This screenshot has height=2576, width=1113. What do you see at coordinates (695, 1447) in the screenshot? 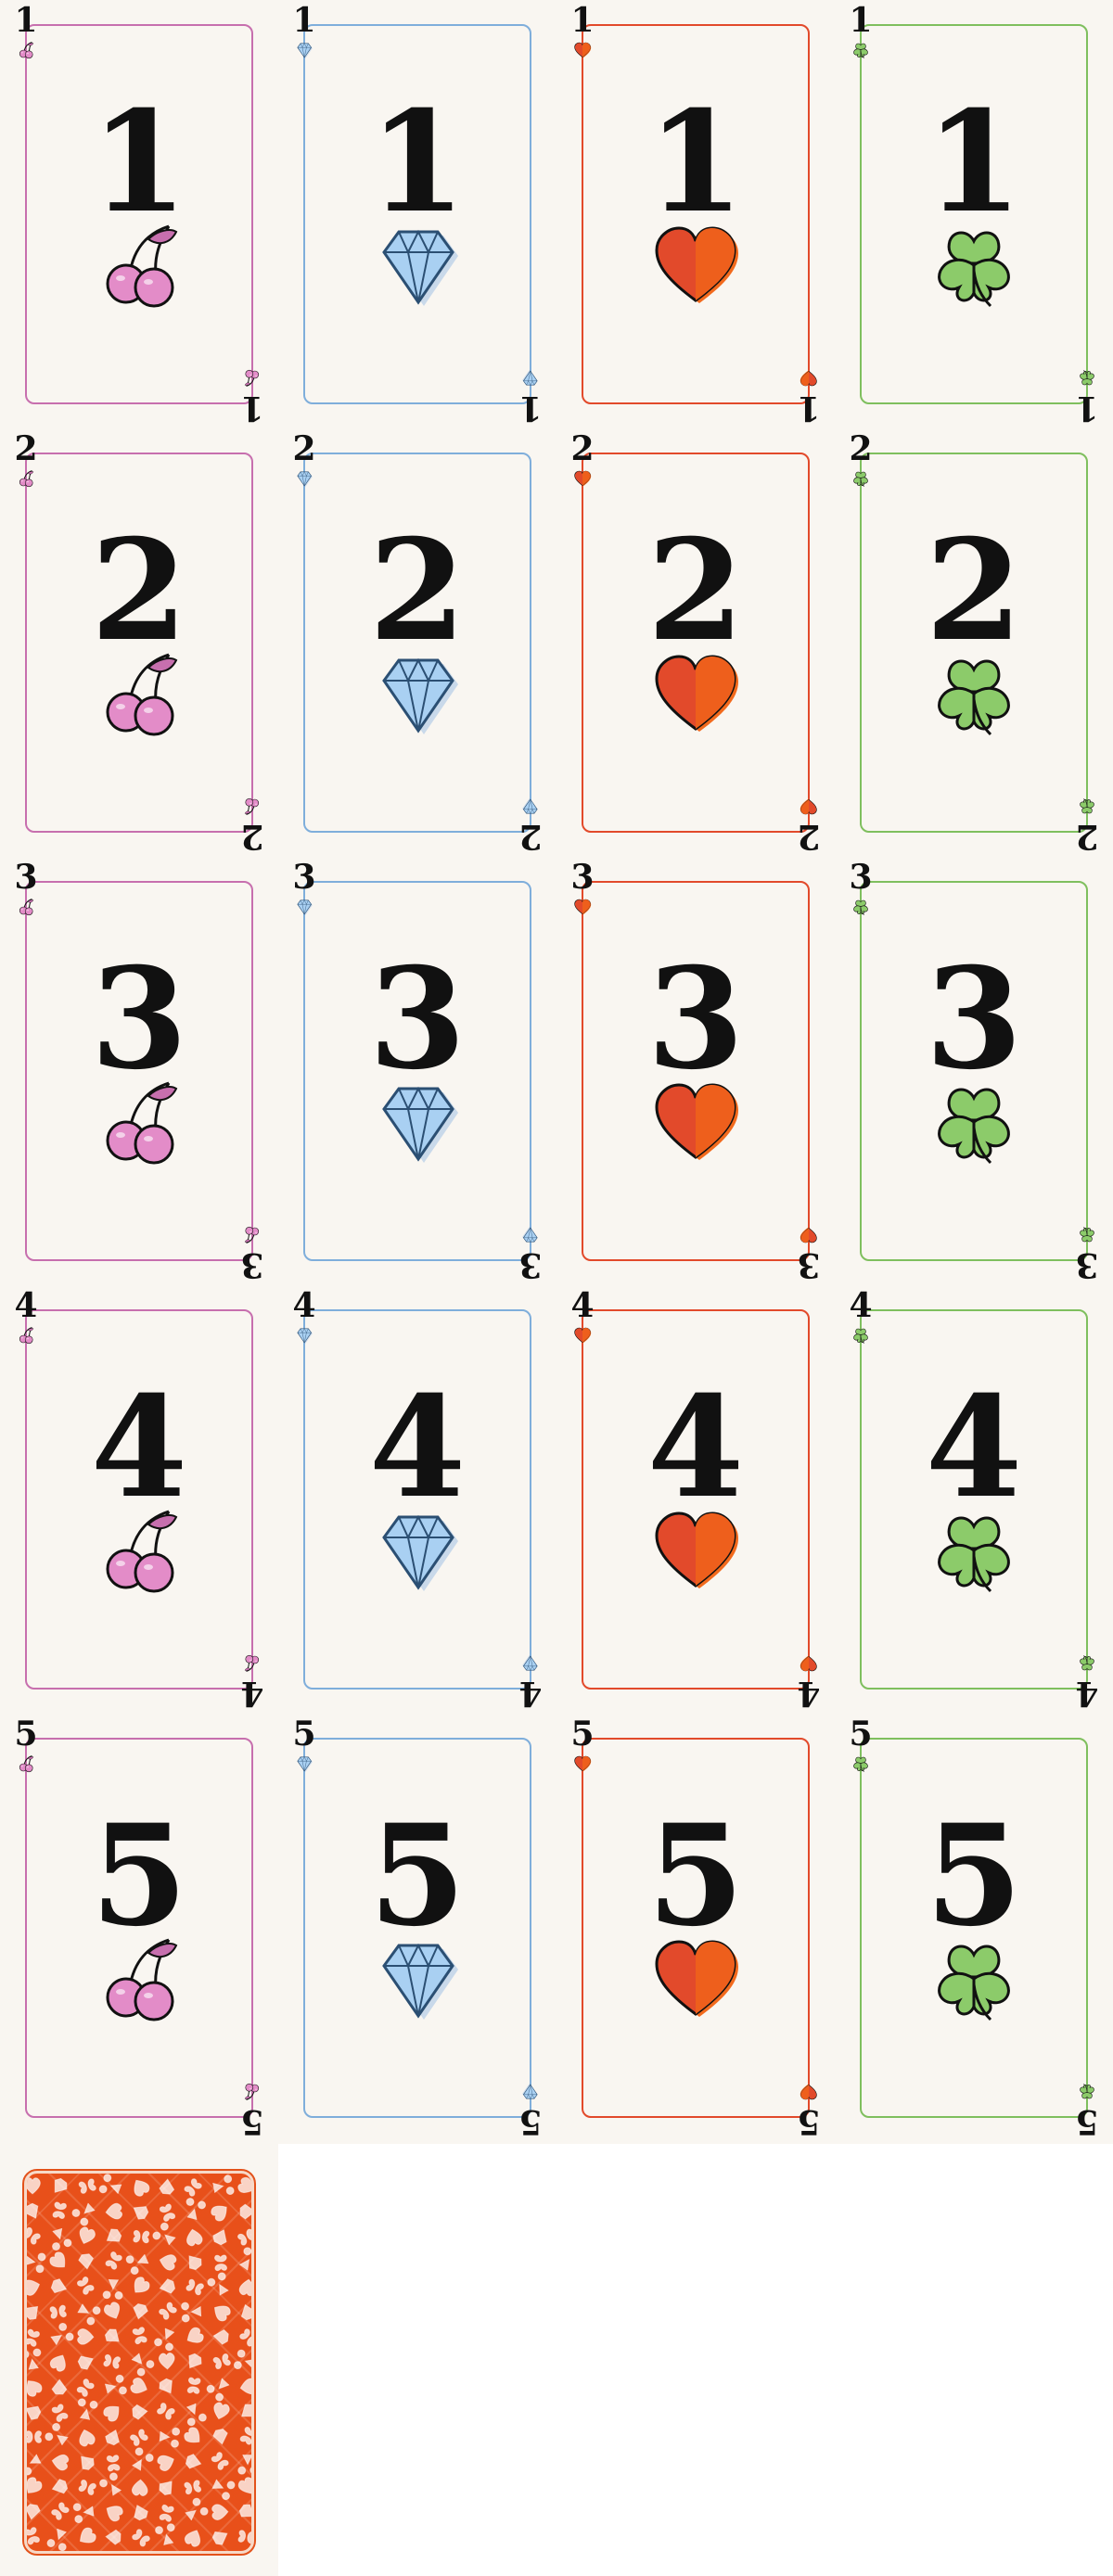
I see `card-rank: 4` at bounding box center [695, 1447].